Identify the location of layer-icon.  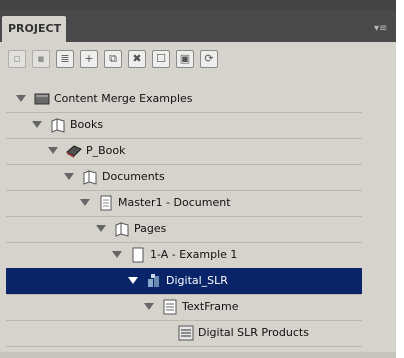
(153, 280).